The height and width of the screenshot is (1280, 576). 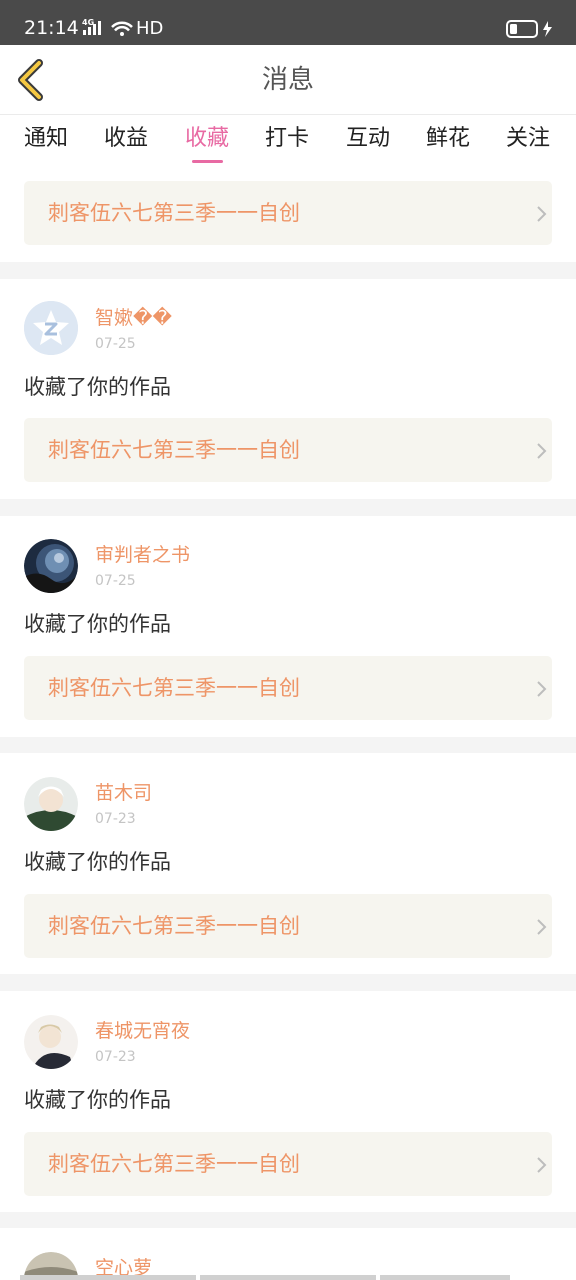 What do you see at coordinates (448, 139) in the screenshot?
I see `tab-flowers: 鲜花` at bounding box center [448, 139].